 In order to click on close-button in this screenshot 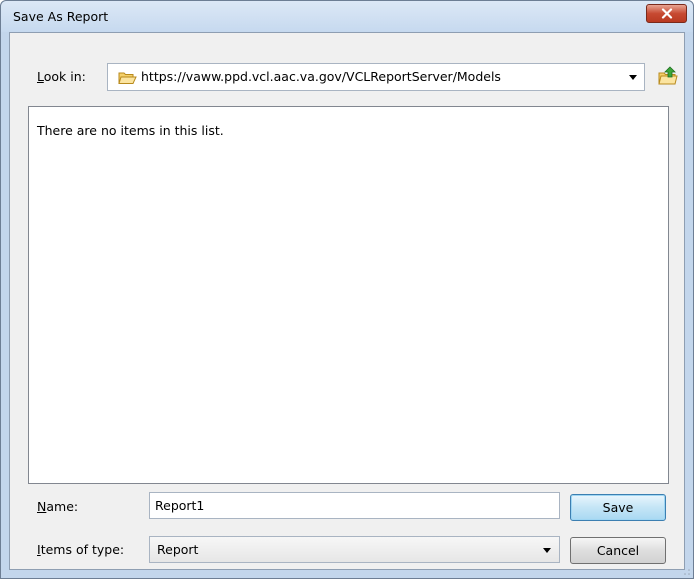, I will do `click(666, 13)`.